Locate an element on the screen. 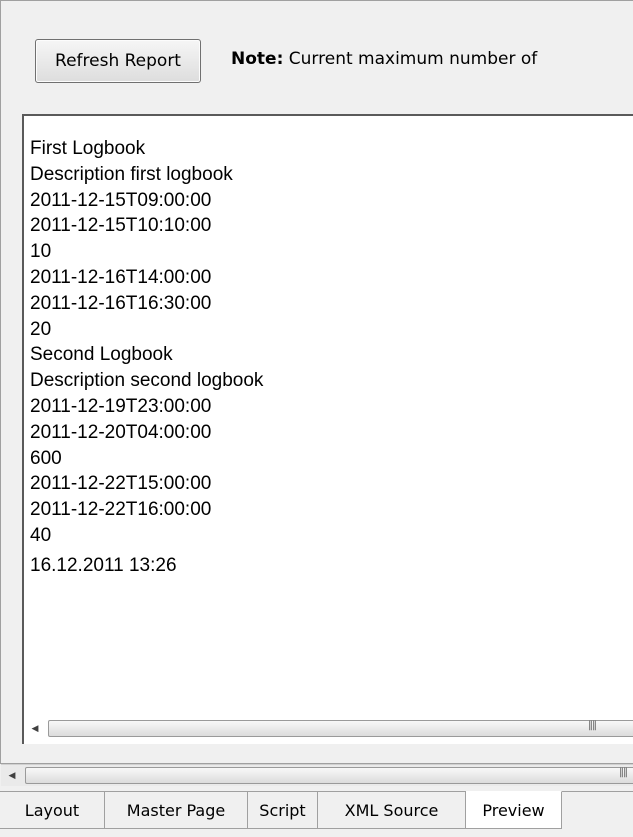 The image size is (633, 837). report-line: 600 is located at coordinates (46, 458).